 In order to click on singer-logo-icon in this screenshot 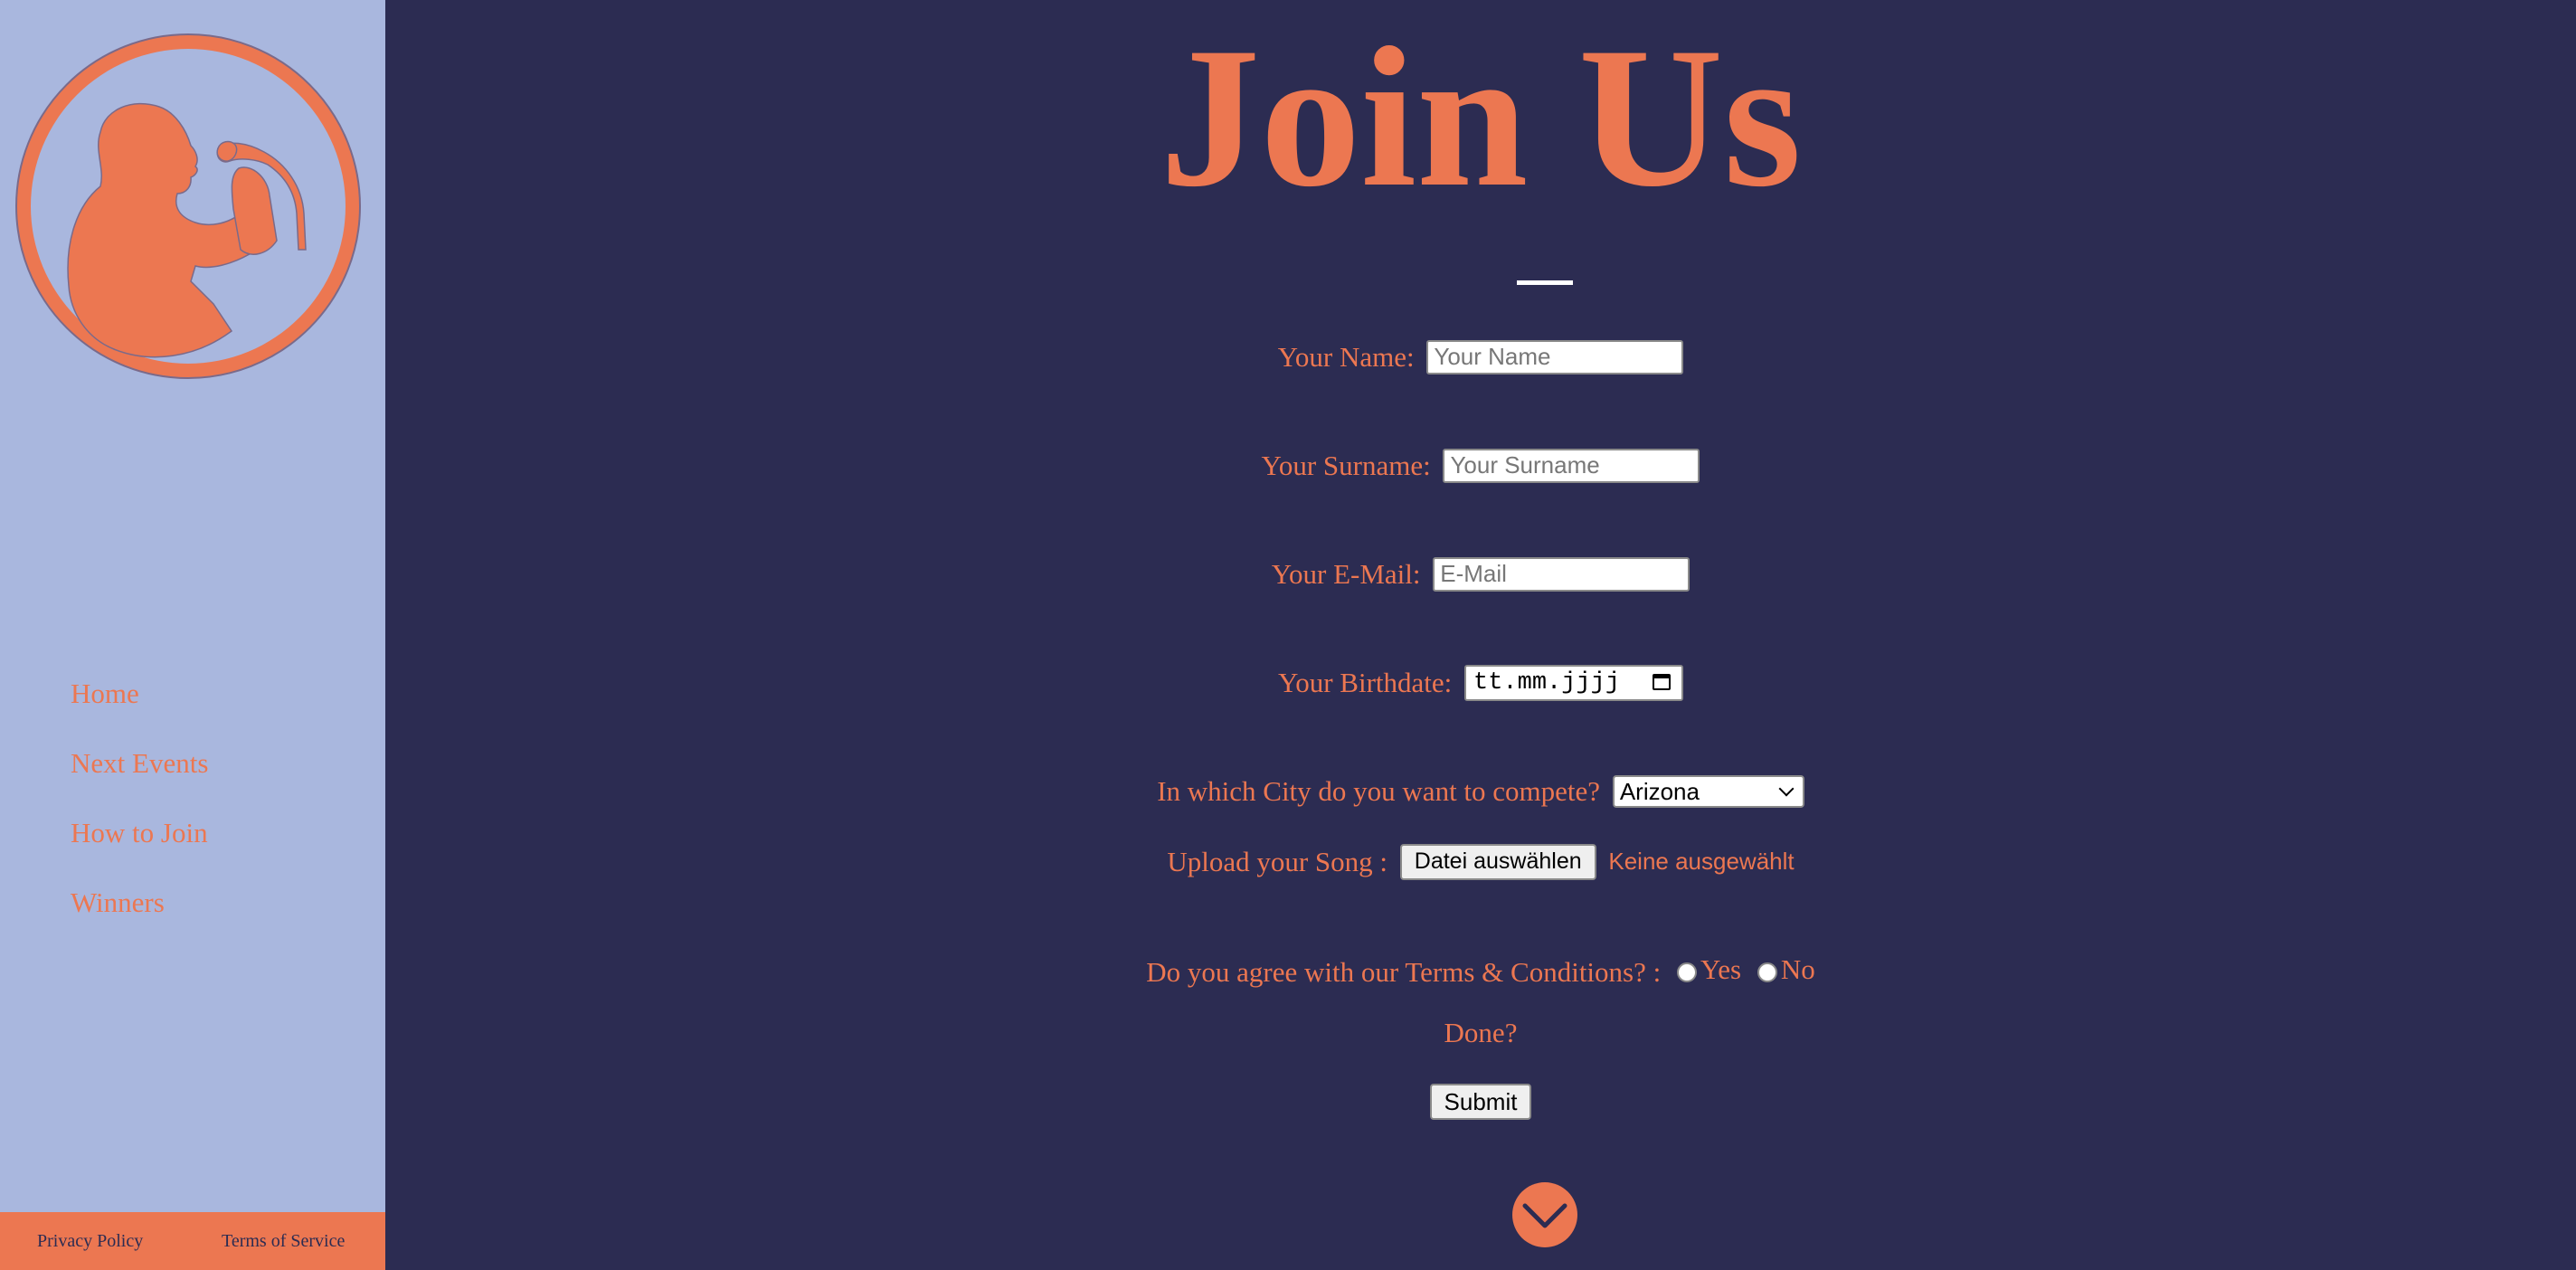, I will do `click(188, 206)`.